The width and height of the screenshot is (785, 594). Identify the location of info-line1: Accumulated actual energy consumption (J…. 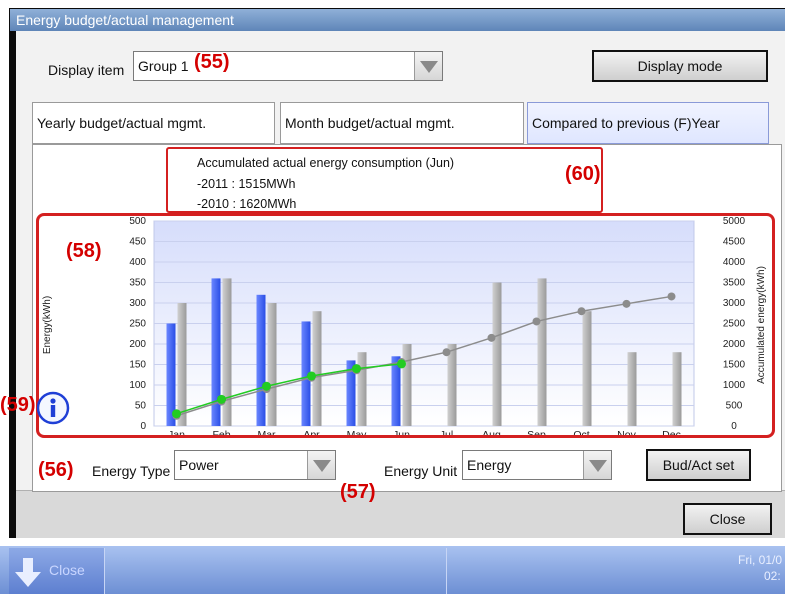
(326, 163).